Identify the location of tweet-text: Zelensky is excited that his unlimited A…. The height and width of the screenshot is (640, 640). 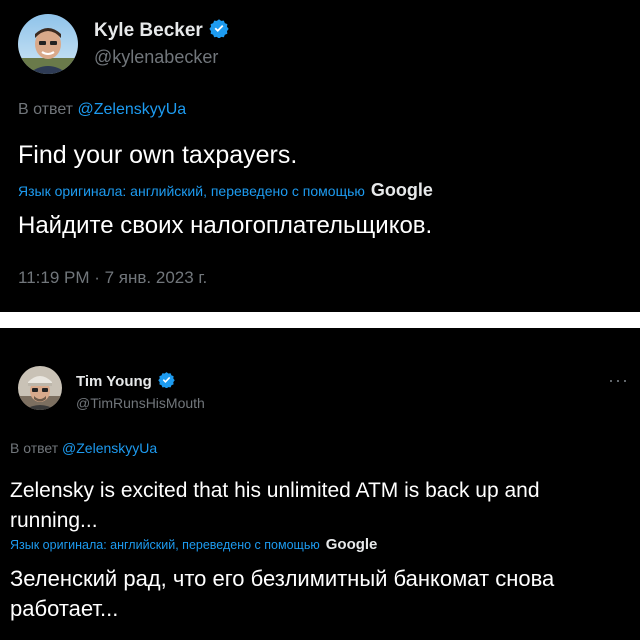
(275, 505).